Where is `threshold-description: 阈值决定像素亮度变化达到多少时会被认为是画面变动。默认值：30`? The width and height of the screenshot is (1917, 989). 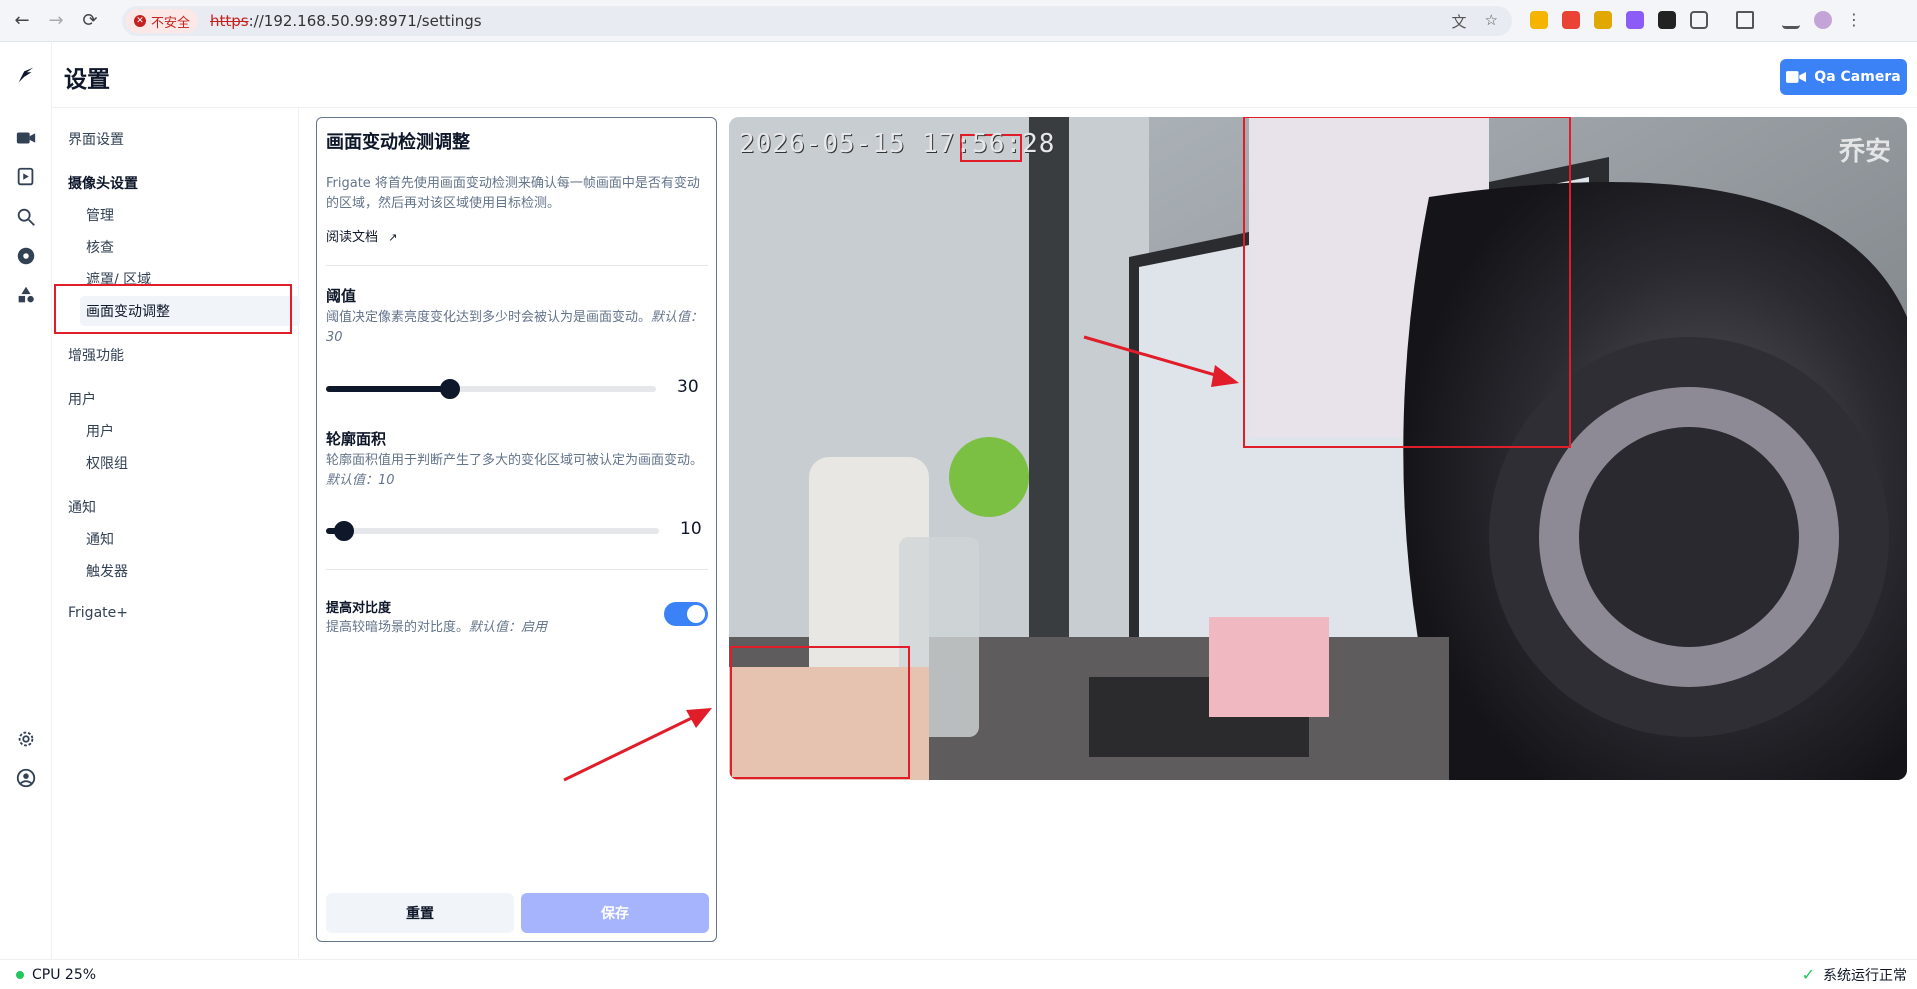
threshold-description: 阈值决定像素亮度变化达到多少时会被认为是画面变动。默认值：30 is located at coordinates (515, 327).